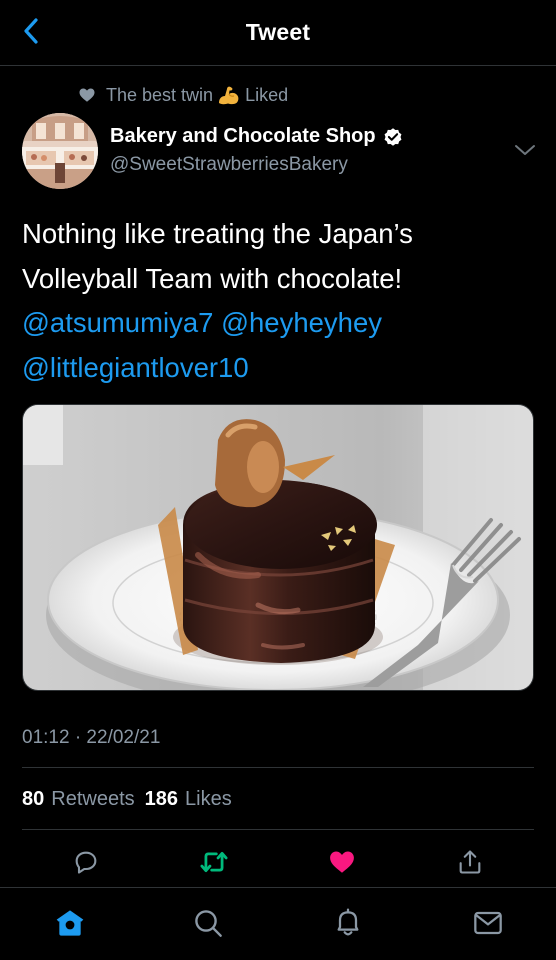 This screenshot has height=960, width=556. I want to click on retweet-button, so click(214, 862).